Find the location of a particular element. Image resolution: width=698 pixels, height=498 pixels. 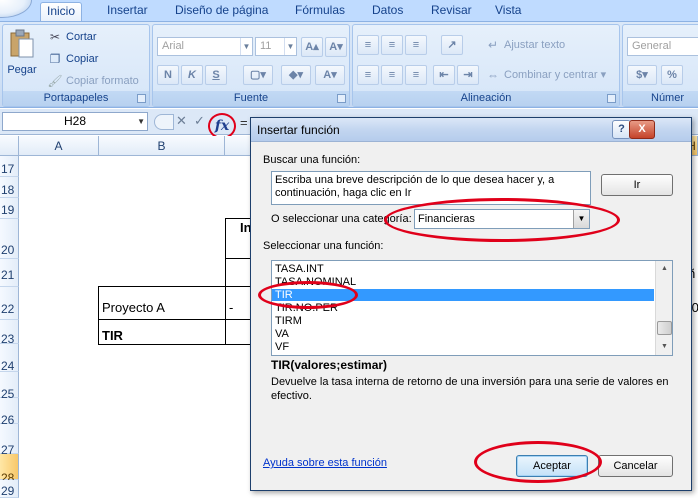

scroll-up-icon: ▲ is located at coordinates (664, 269).